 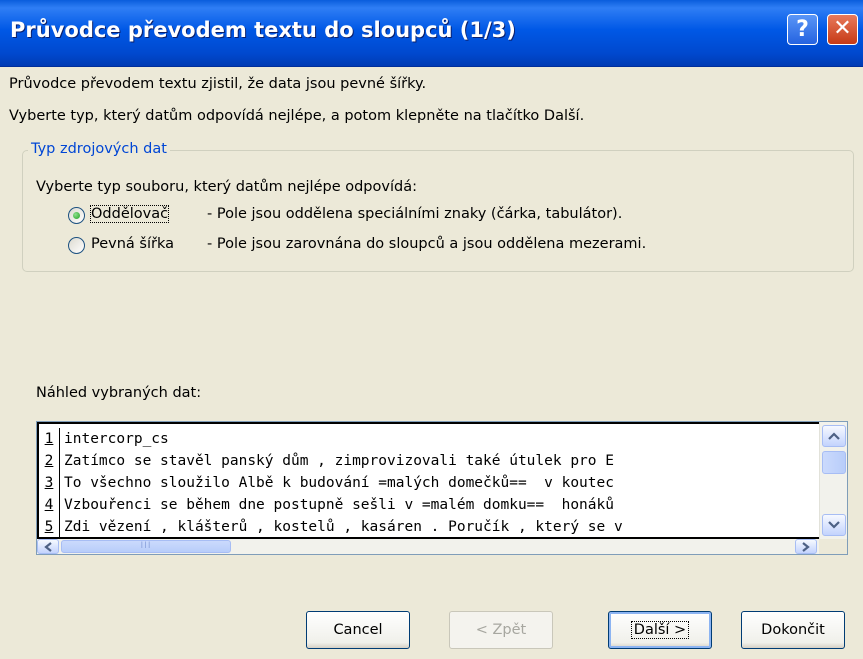 What do you see at coordinates (76, 245) in the screenshot?
I see `radio-button-fixed-width` at bounding box center [76, 245].